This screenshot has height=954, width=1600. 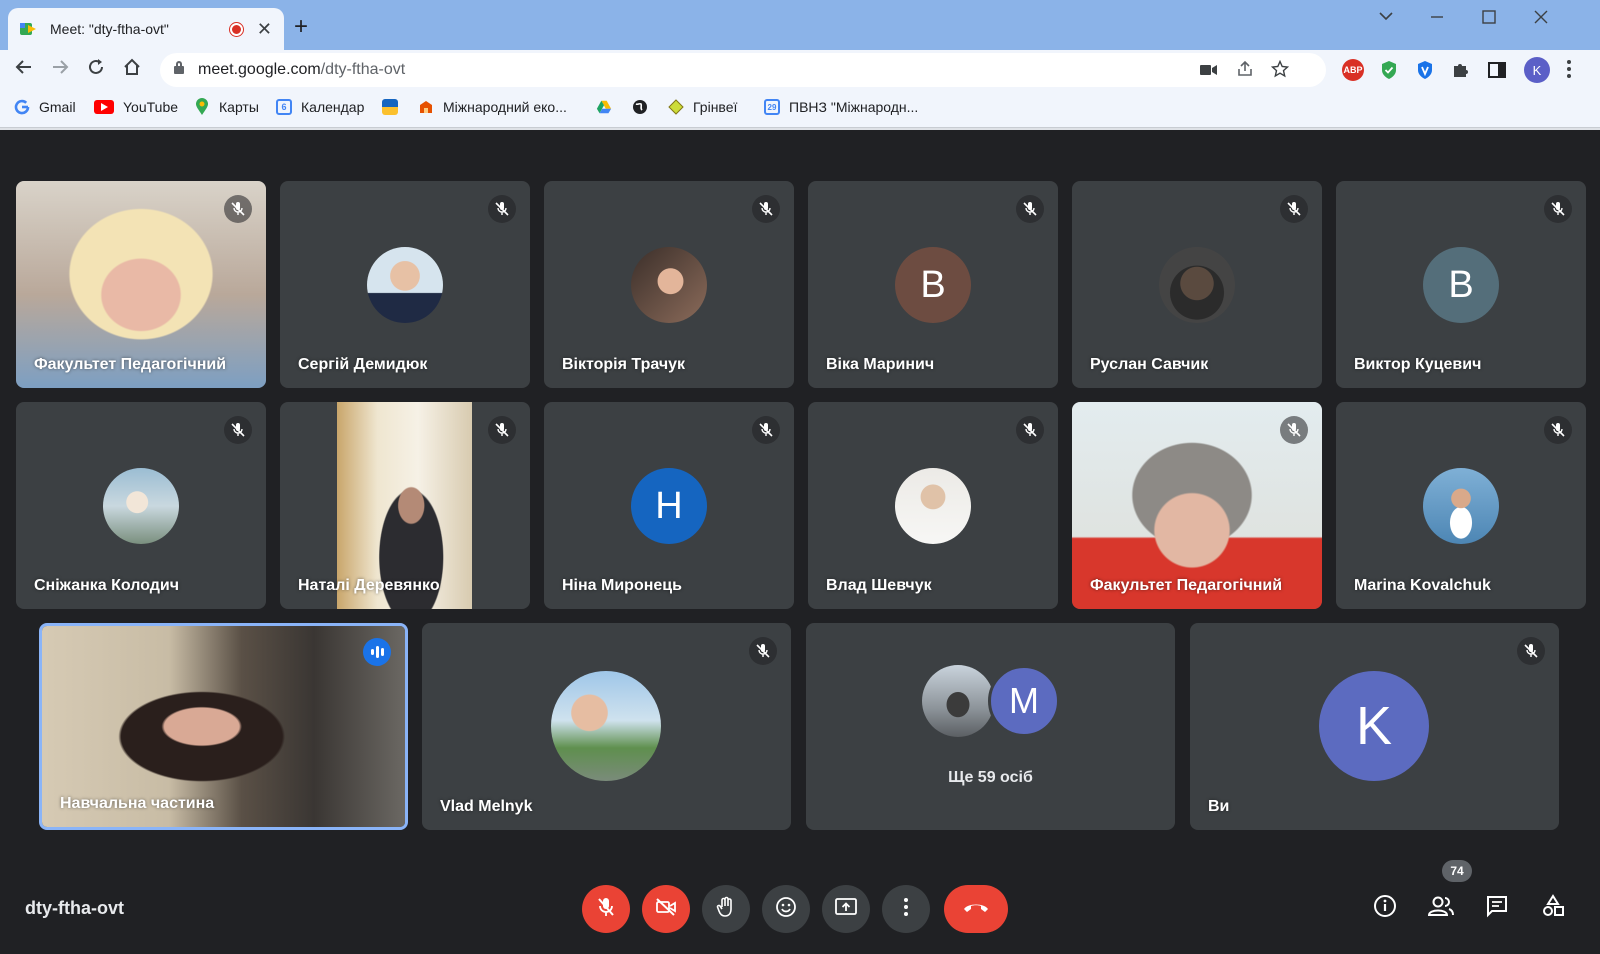 What do you see at coordinates (109, 29) in the screenshot?
I see `tab-title: Meet: "dty-ftha-ovt"` at bounding box center [109, 29].